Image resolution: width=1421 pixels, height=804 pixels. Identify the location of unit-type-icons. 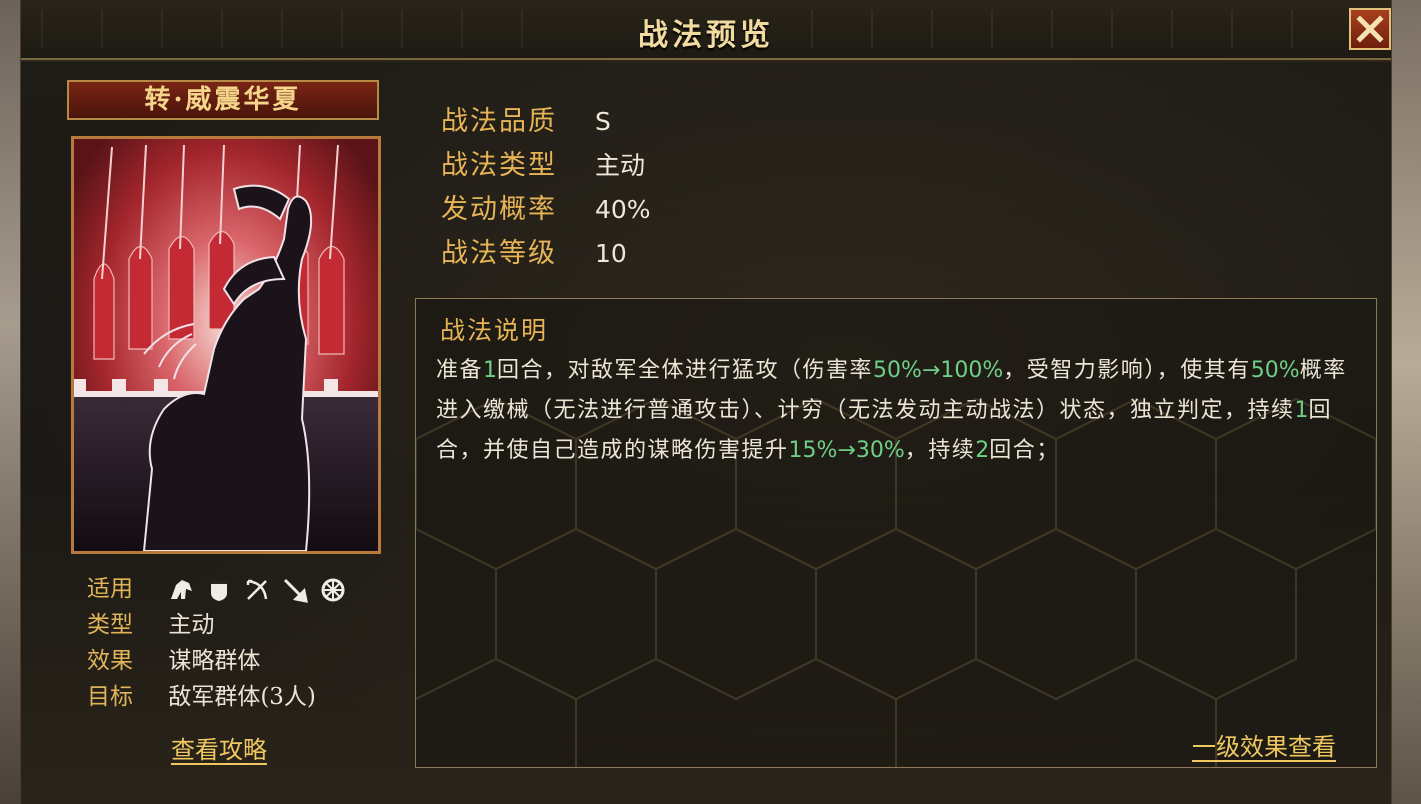
(257, 590).